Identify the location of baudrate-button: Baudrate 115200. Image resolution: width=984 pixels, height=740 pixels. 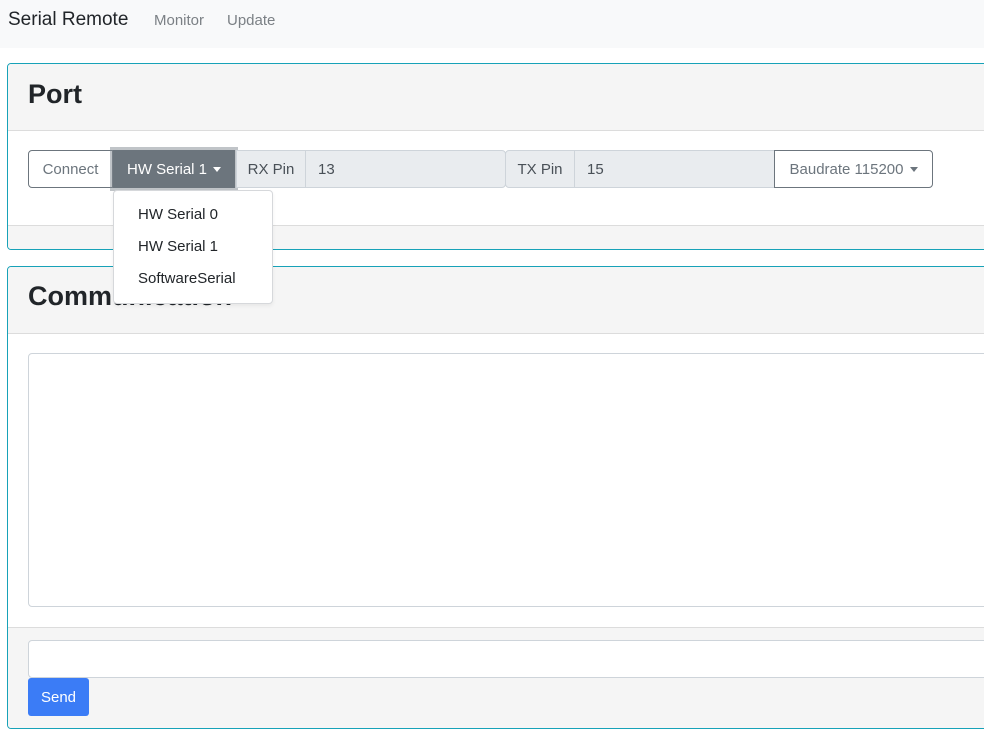
(853, 169).